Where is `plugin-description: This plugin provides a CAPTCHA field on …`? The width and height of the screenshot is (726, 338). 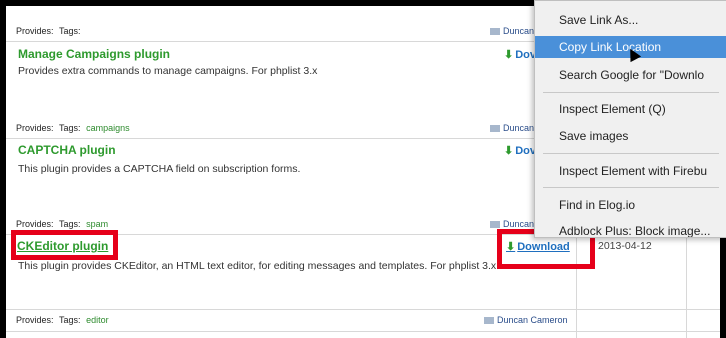
plugin-description: This plugin provides a CAPTCHA field on … is located at coordinates (159, 169).